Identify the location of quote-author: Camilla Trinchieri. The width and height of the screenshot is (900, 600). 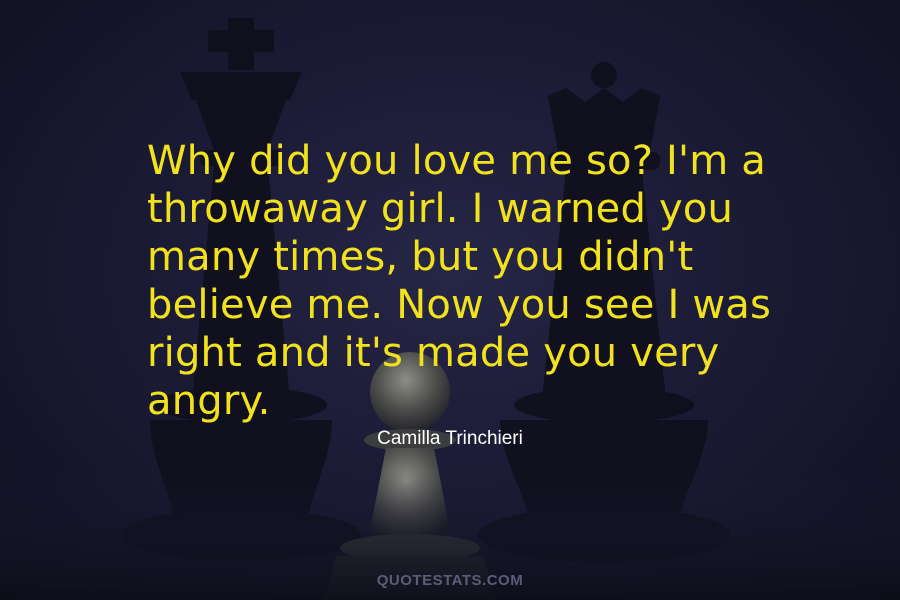
(450, 438).